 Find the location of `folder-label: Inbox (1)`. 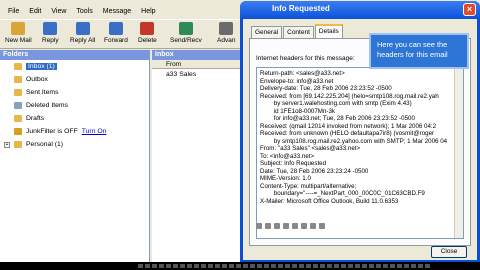

folder-label: Inbox (1) is located at coordinates (41, 66).